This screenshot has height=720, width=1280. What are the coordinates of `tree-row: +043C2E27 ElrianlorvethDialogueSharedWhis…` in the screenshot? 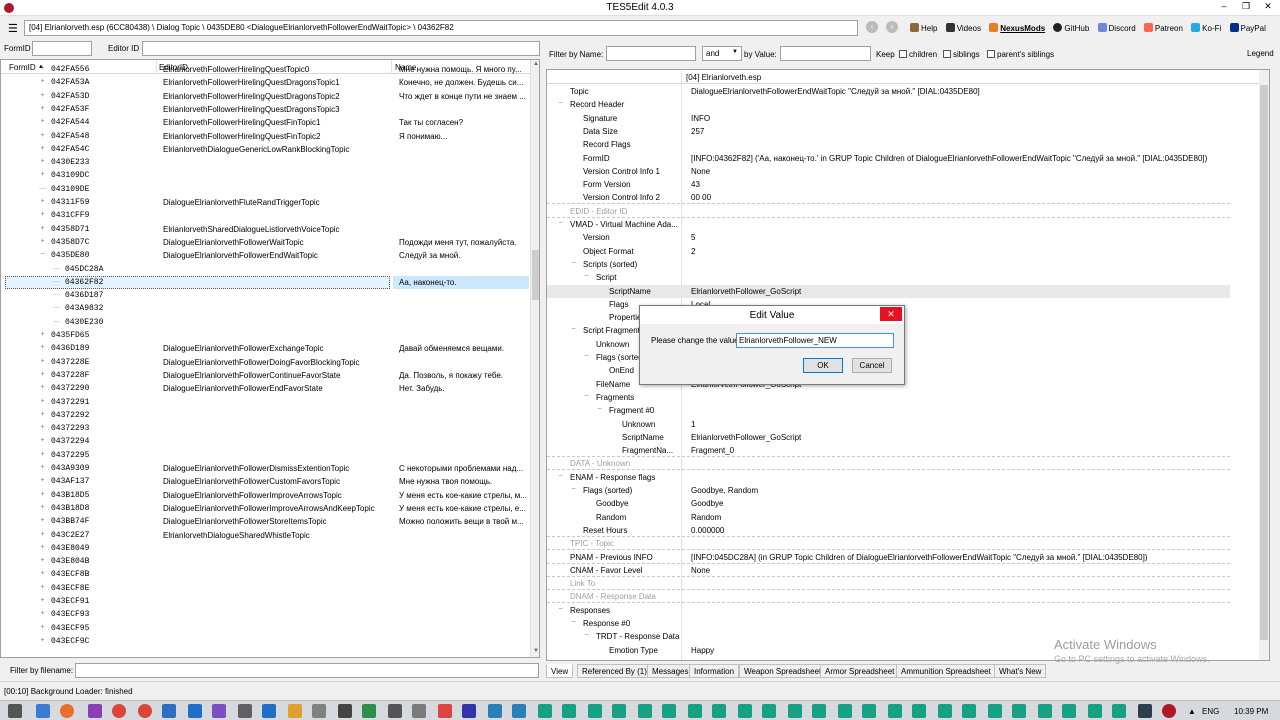 It's located at (265, 535).